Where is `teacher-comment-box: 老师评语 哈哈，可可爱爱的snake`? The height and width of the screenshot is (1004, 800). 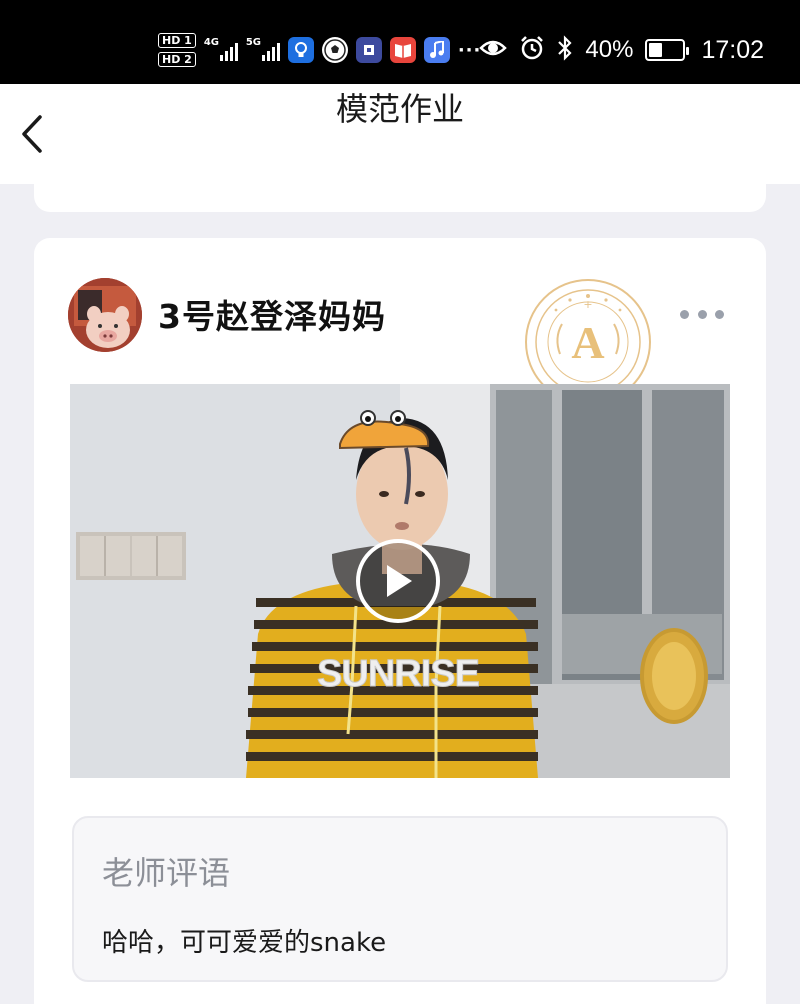 teacher-comment-box: 老师评语 哈哈，可可爱爱的snake is located at coordinates (400, 899).